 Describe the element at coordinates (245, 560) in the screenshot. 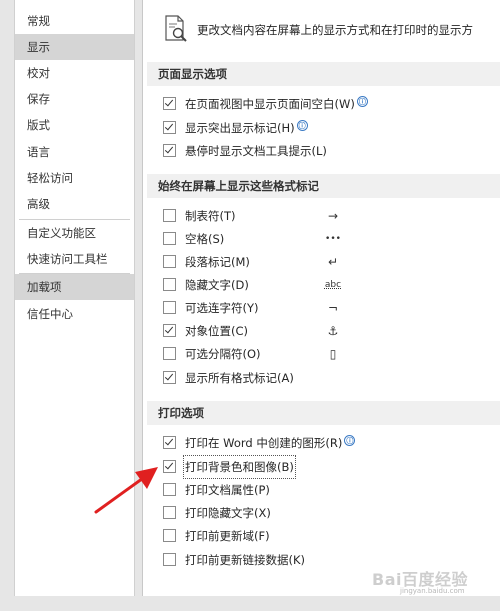

I see `option-label: 打印前更新链接数据(K)` at that location.